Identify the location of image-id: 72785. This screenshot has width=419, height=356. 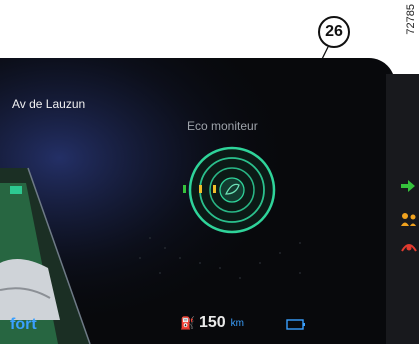
(411, 19).